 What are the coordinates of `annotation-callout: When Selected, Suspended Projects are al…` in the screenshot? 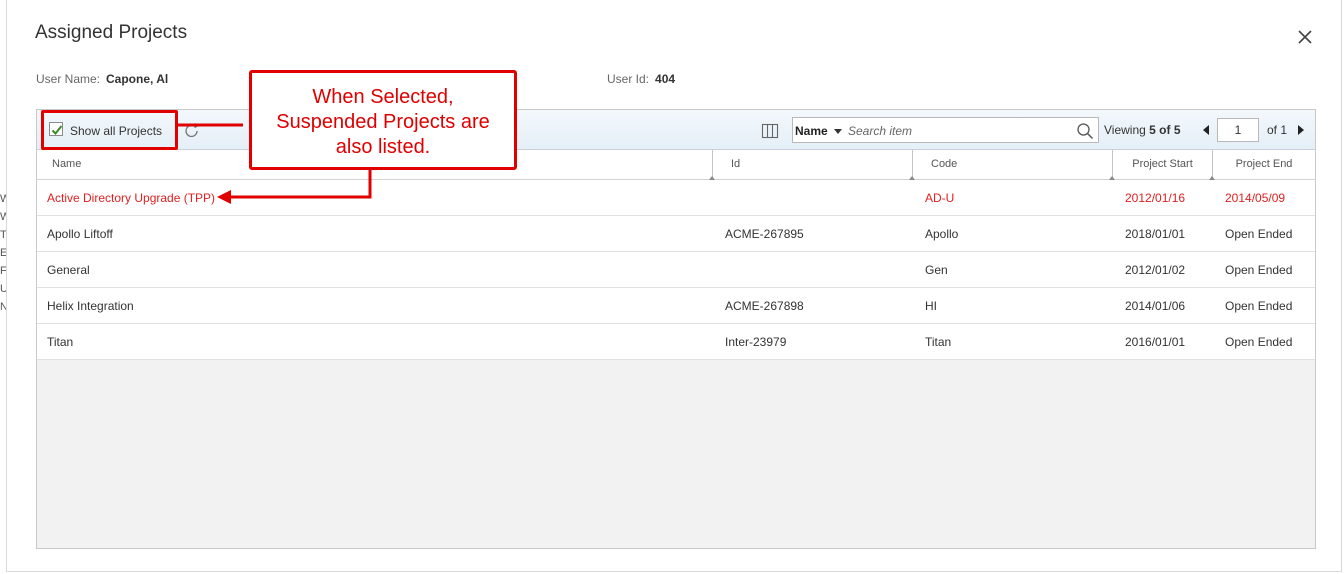 It's located at (383, 120).